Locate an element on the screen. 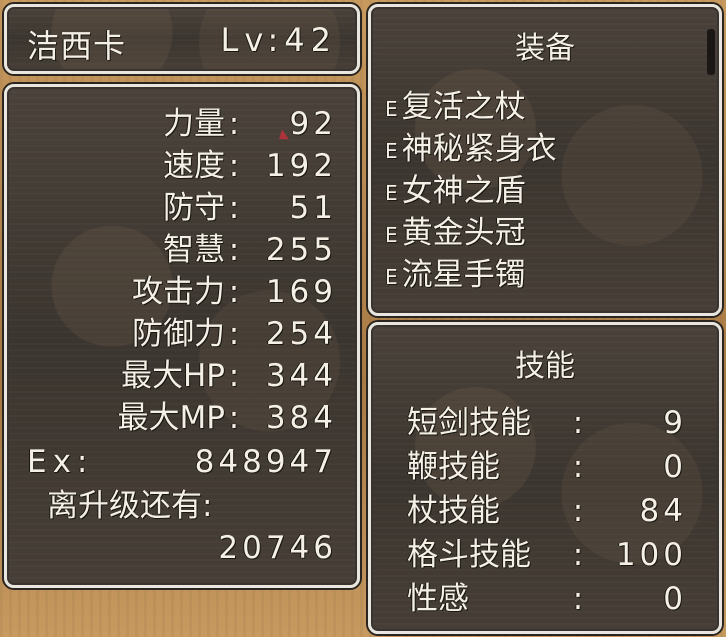 This screenshot has width=726, height=637. skill-value: 84 is located at coordinates (663, 511).